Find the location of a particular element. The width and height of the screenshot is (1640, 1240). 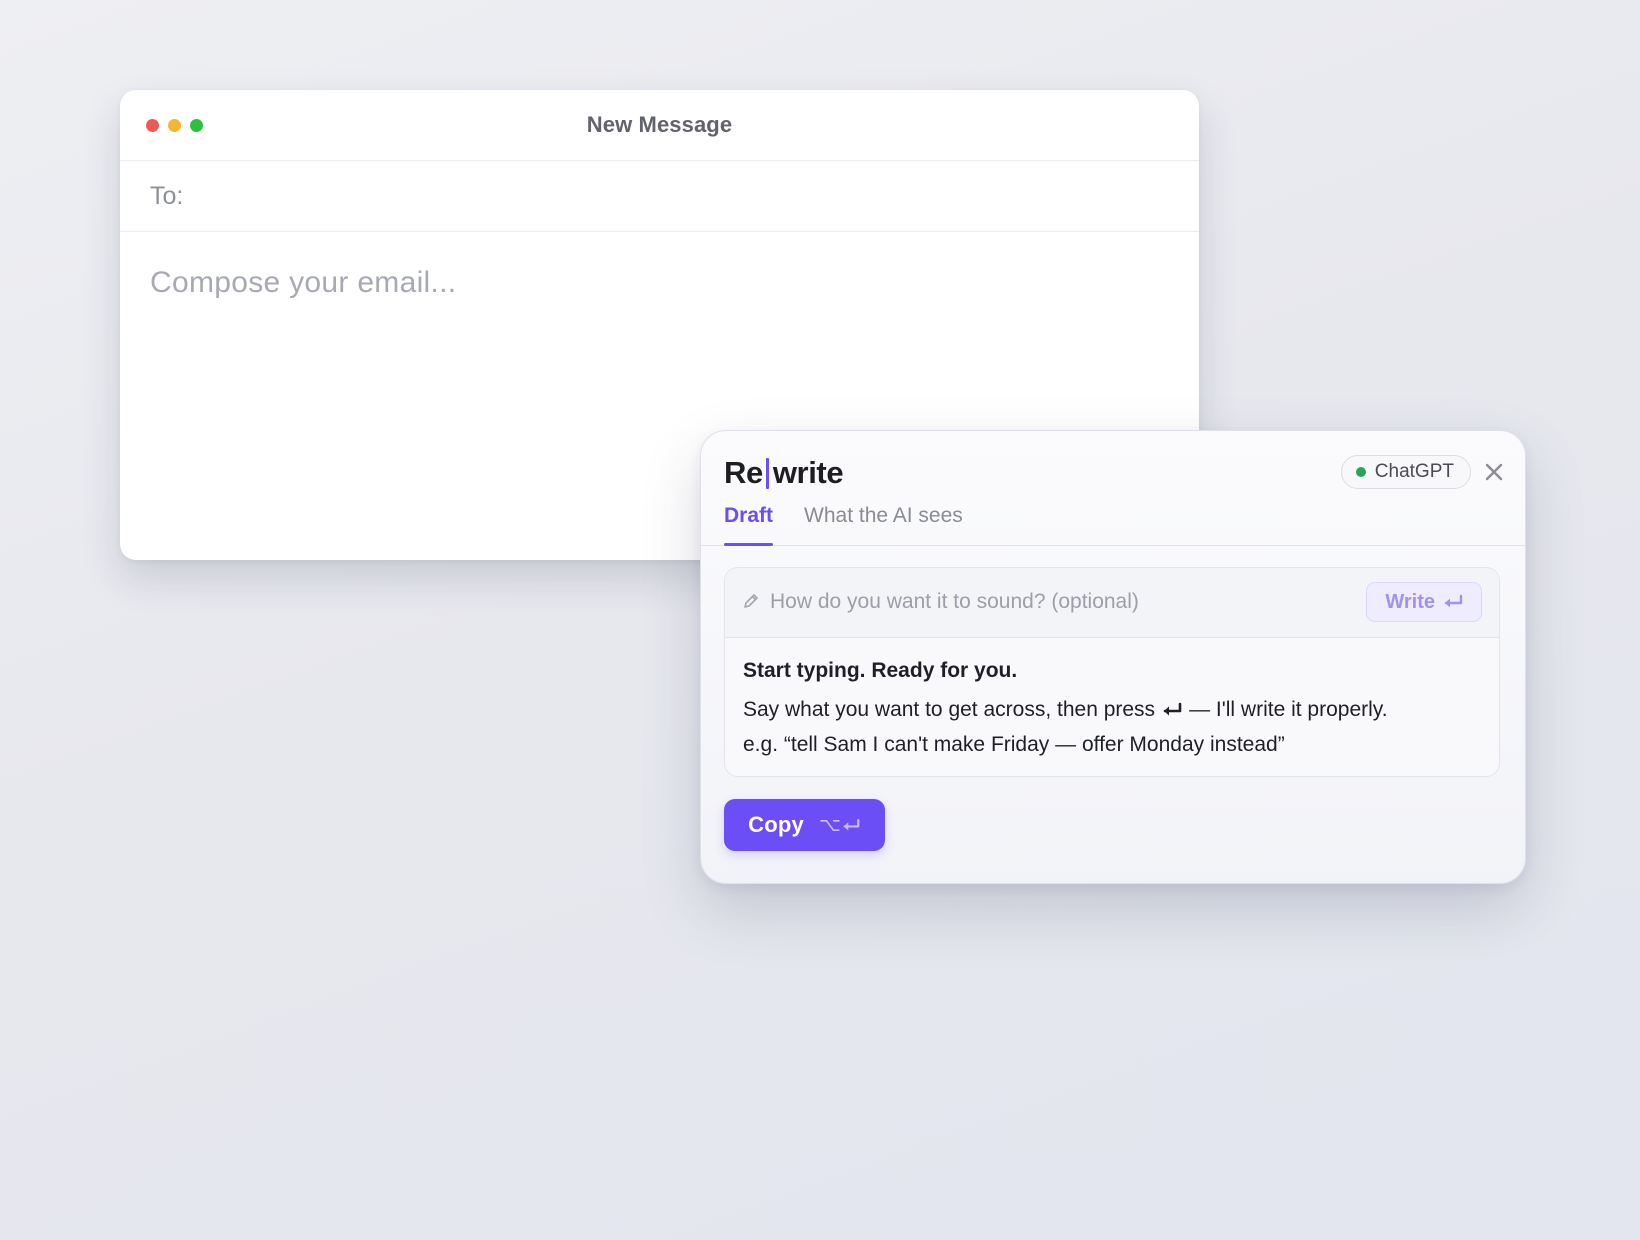

brand-suffix: write is located at coordinates (808, 472).